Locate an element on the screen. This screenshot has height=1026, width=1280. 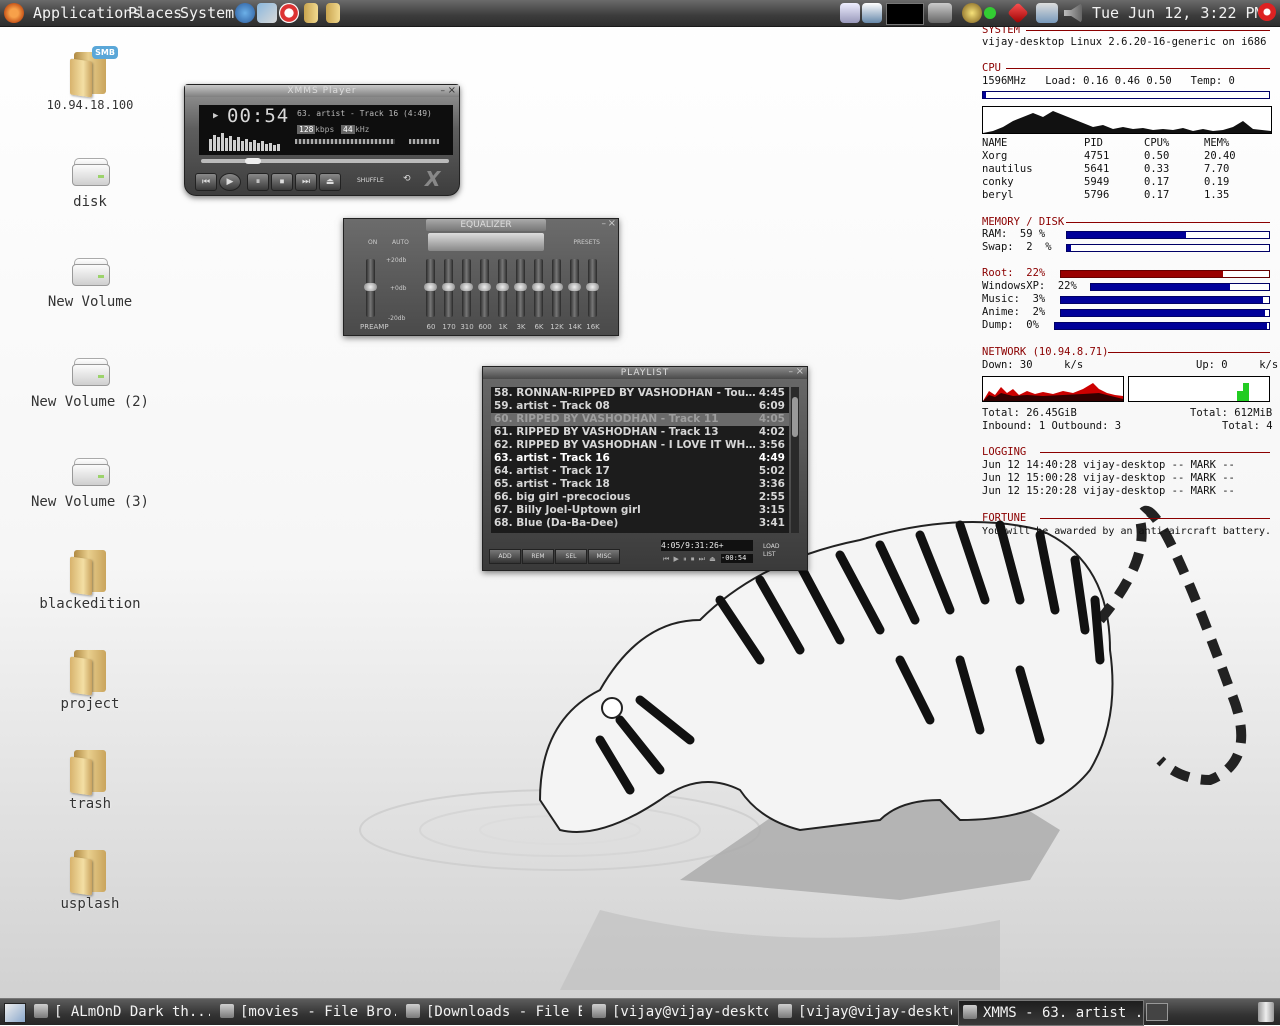
network-launcher-icon is located at coordinates (267, 13).